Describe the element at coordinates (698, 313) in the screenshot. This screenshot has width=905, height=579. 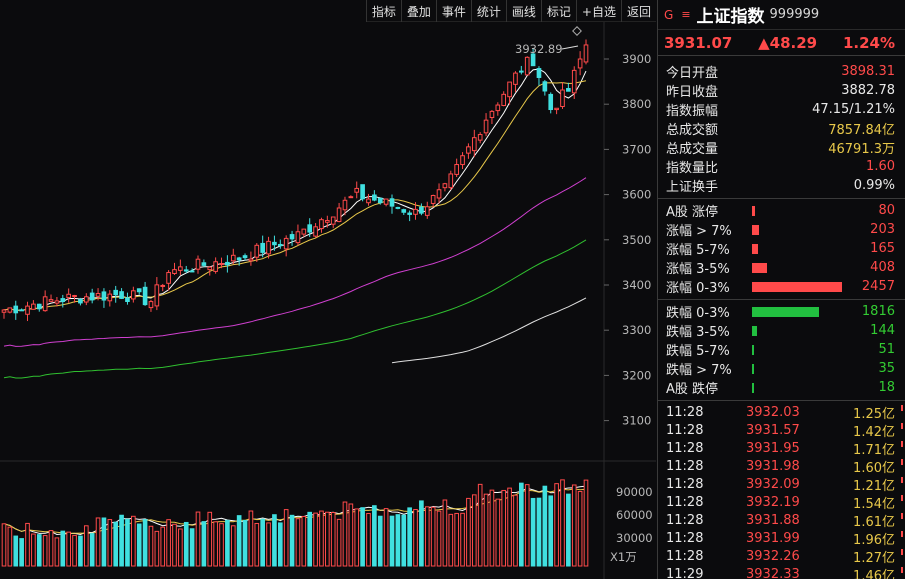
I see `distribution-label: 跌幅 0-3%` at that location.